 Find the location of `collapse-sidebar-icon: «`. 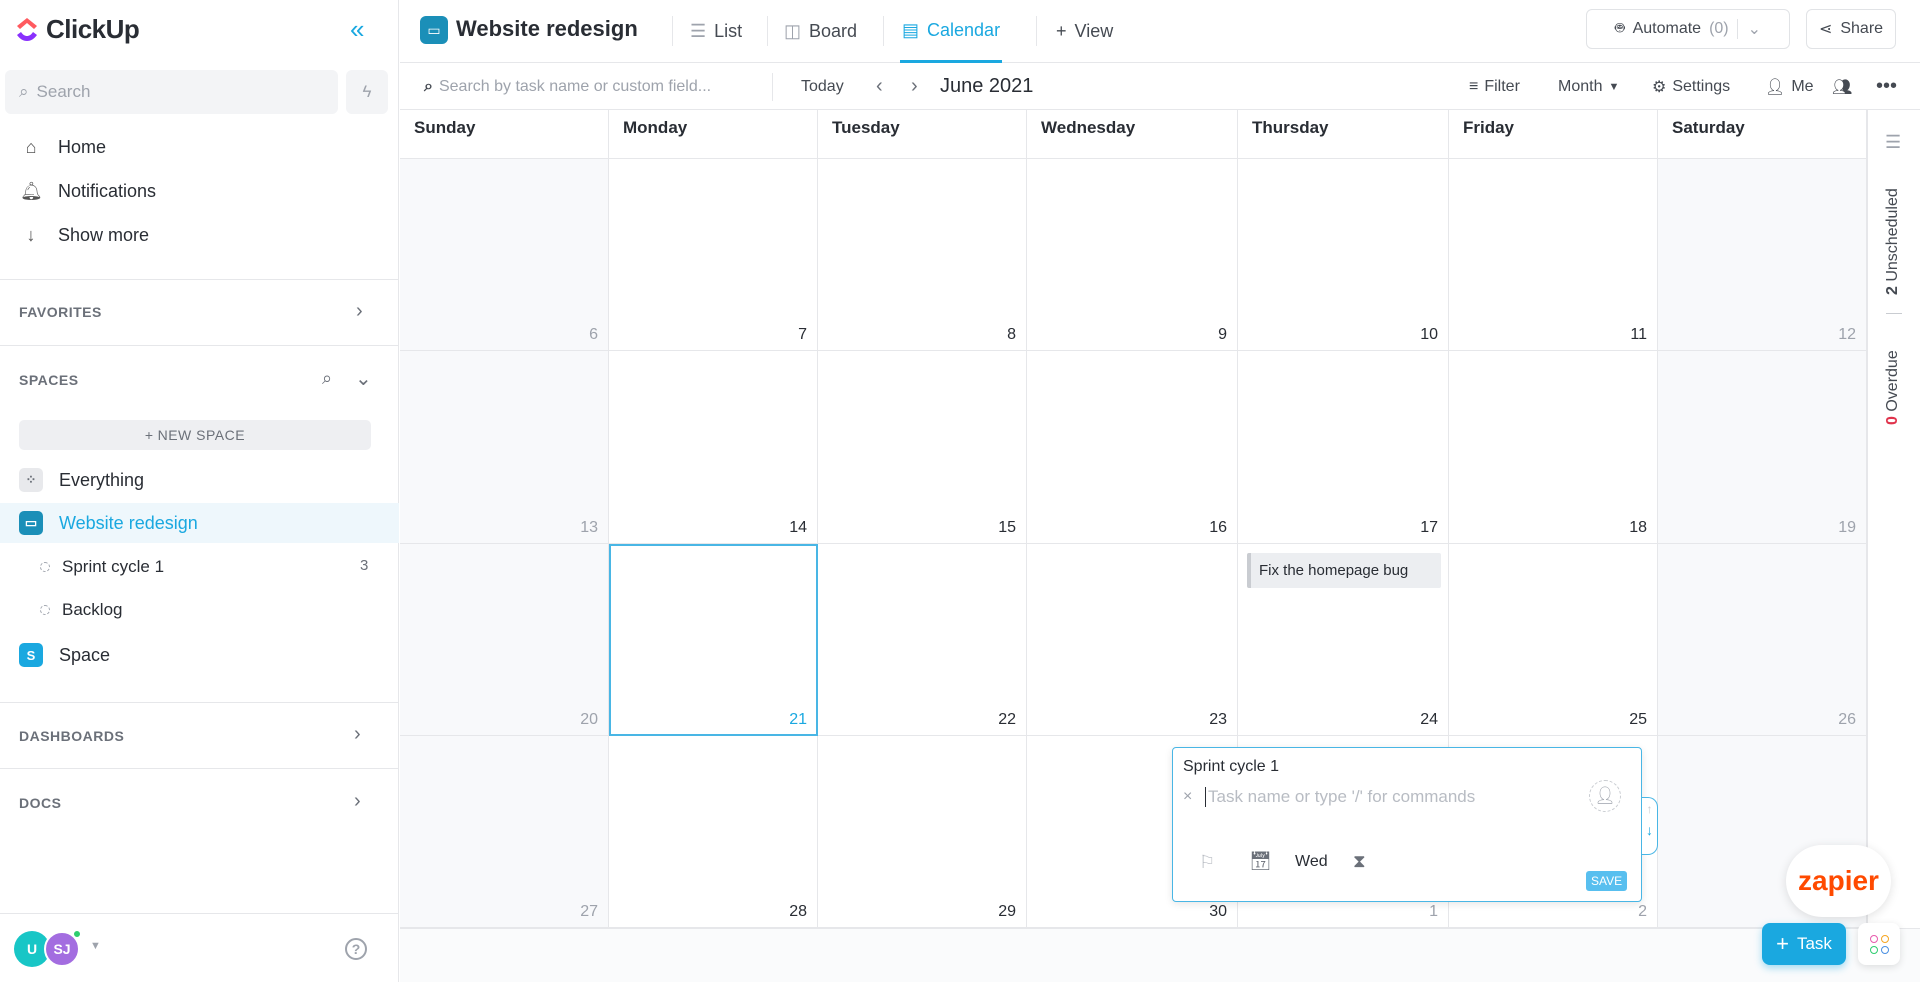

collapse-sidebar-icon: « is located at coordinates (357, 29).